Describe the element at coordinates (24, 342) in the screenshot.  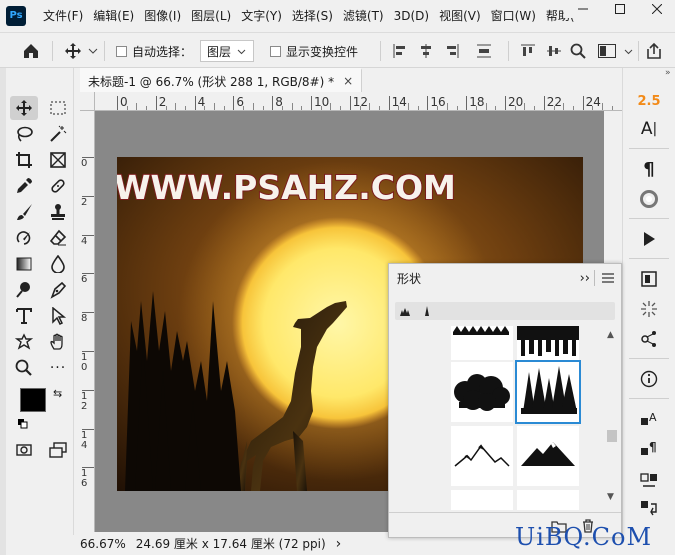
I see `custom-shape-tool` at that location.